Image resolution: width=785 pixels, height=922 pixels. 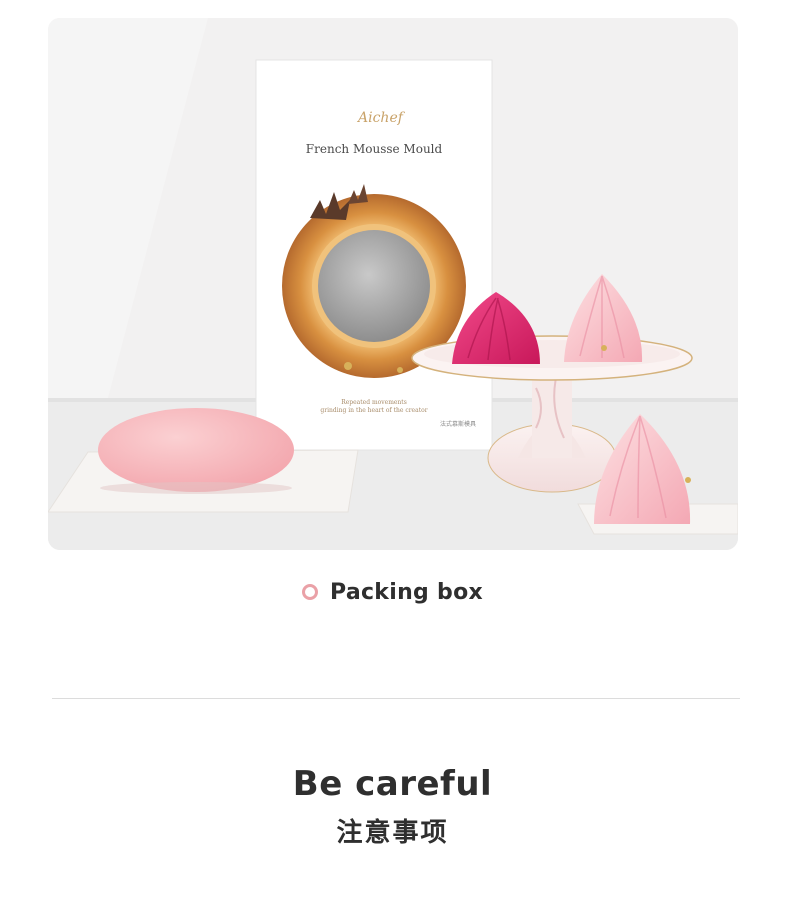 I want to click on box-zh-label: 法式慕斯模具, so click(x=458, y=424).